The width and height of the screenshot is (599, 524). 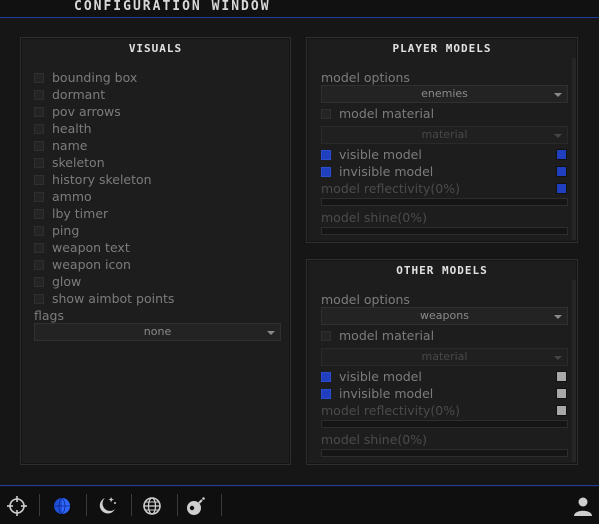 What do you see at coordinates (107, 506) in the screenshot?
I see `moon-stars-icon` at bounding box center [107, 506].